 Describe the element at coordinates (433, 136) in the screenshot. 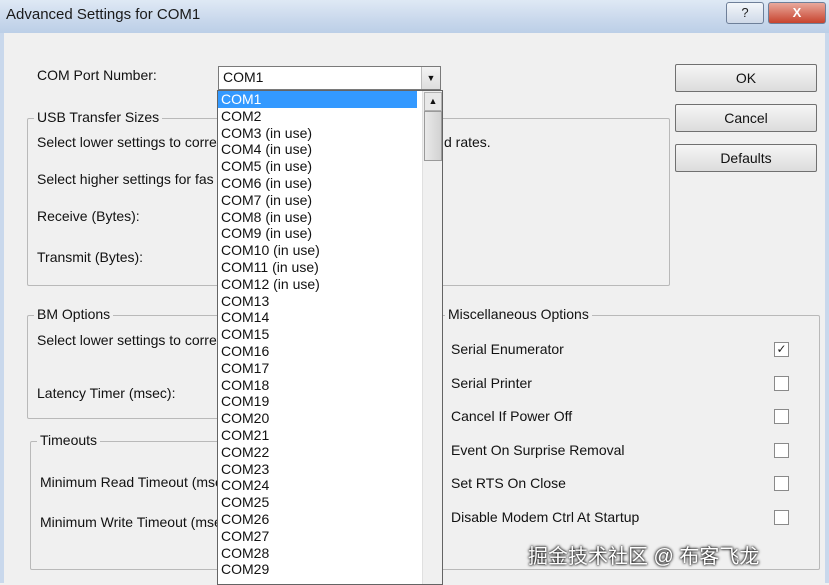

I see `scroll-thumb` at that location.